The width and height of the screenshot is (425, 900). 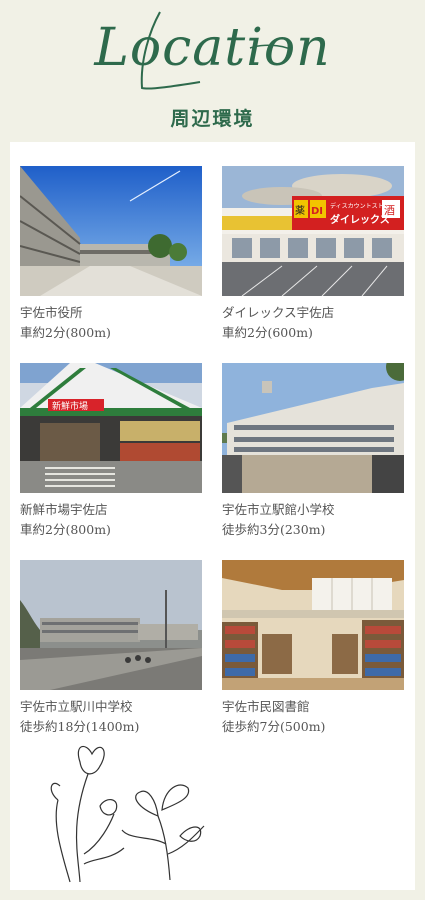 I want to click on library-photo, so click(x=313, y=625).